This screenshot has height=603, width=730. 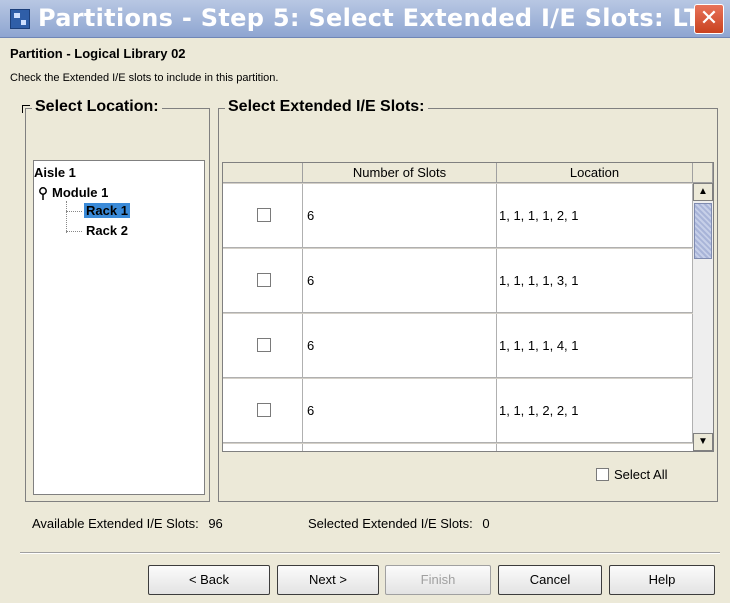 I want to click on select-all-label: Select All, so click(x=641, y=474).